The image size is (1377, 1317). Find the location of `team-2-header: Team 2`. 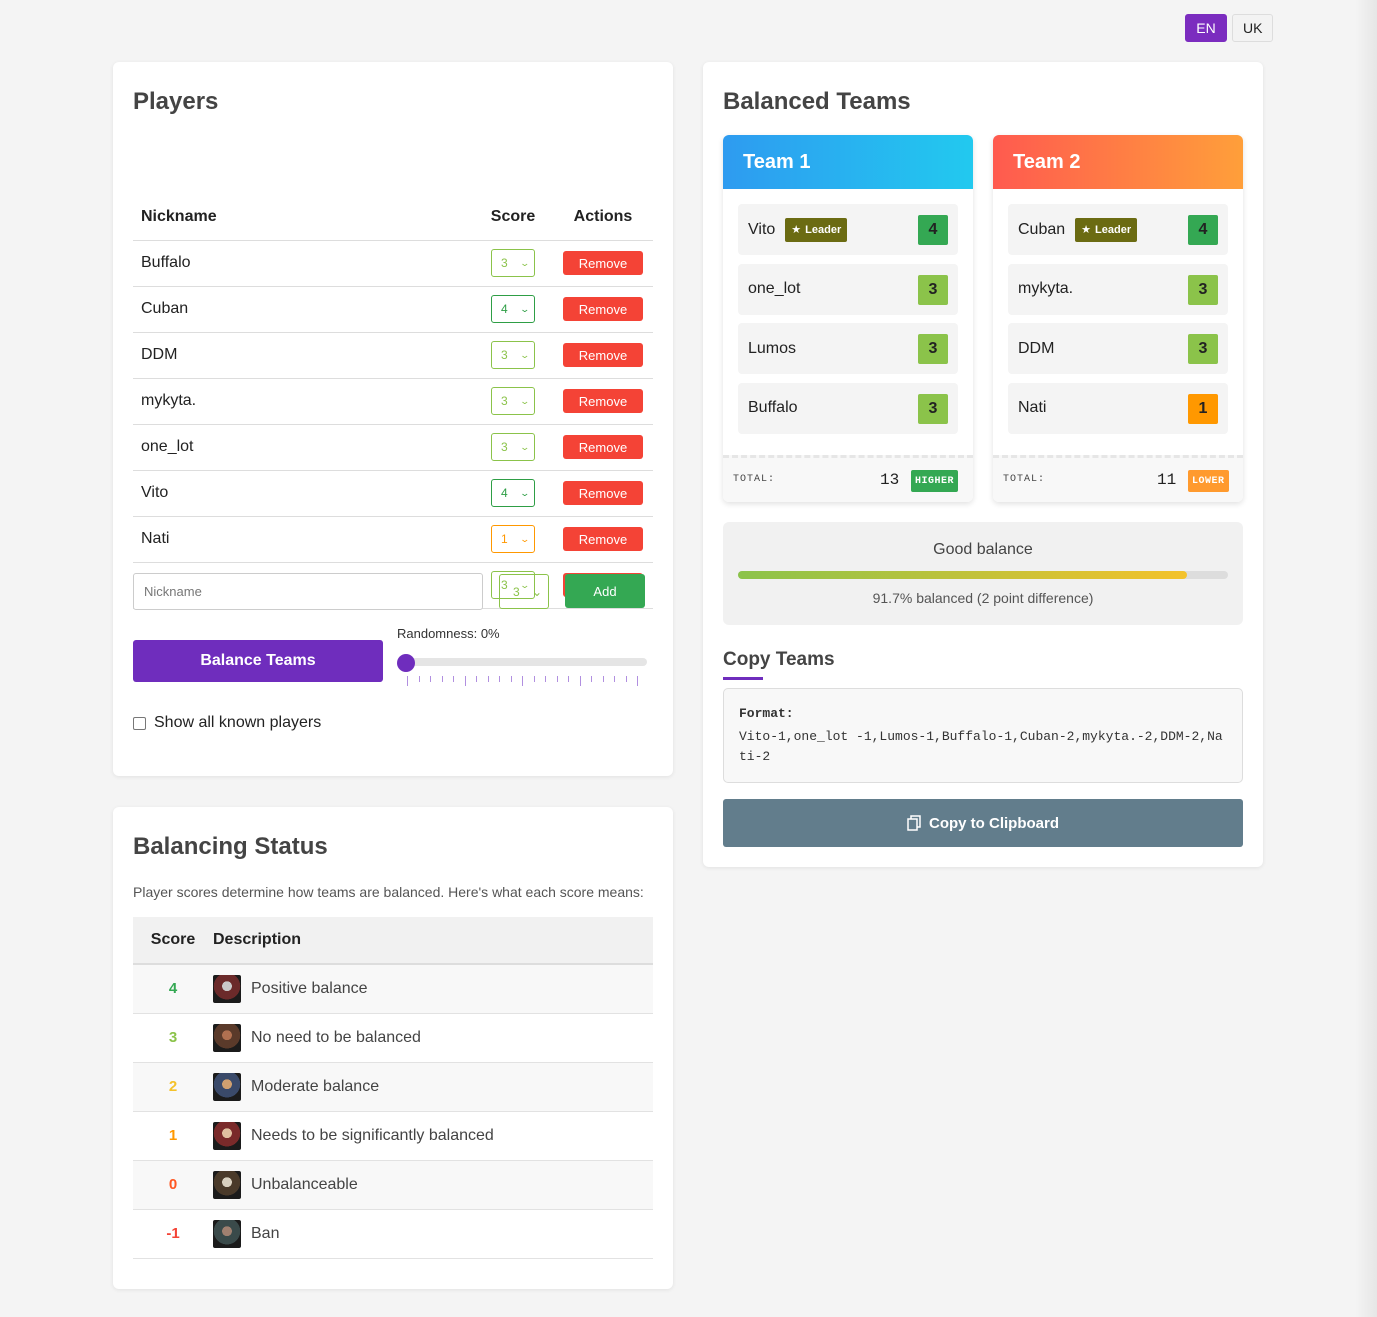

team-2-header: Team 2 is located at coordinates (1118, 162).